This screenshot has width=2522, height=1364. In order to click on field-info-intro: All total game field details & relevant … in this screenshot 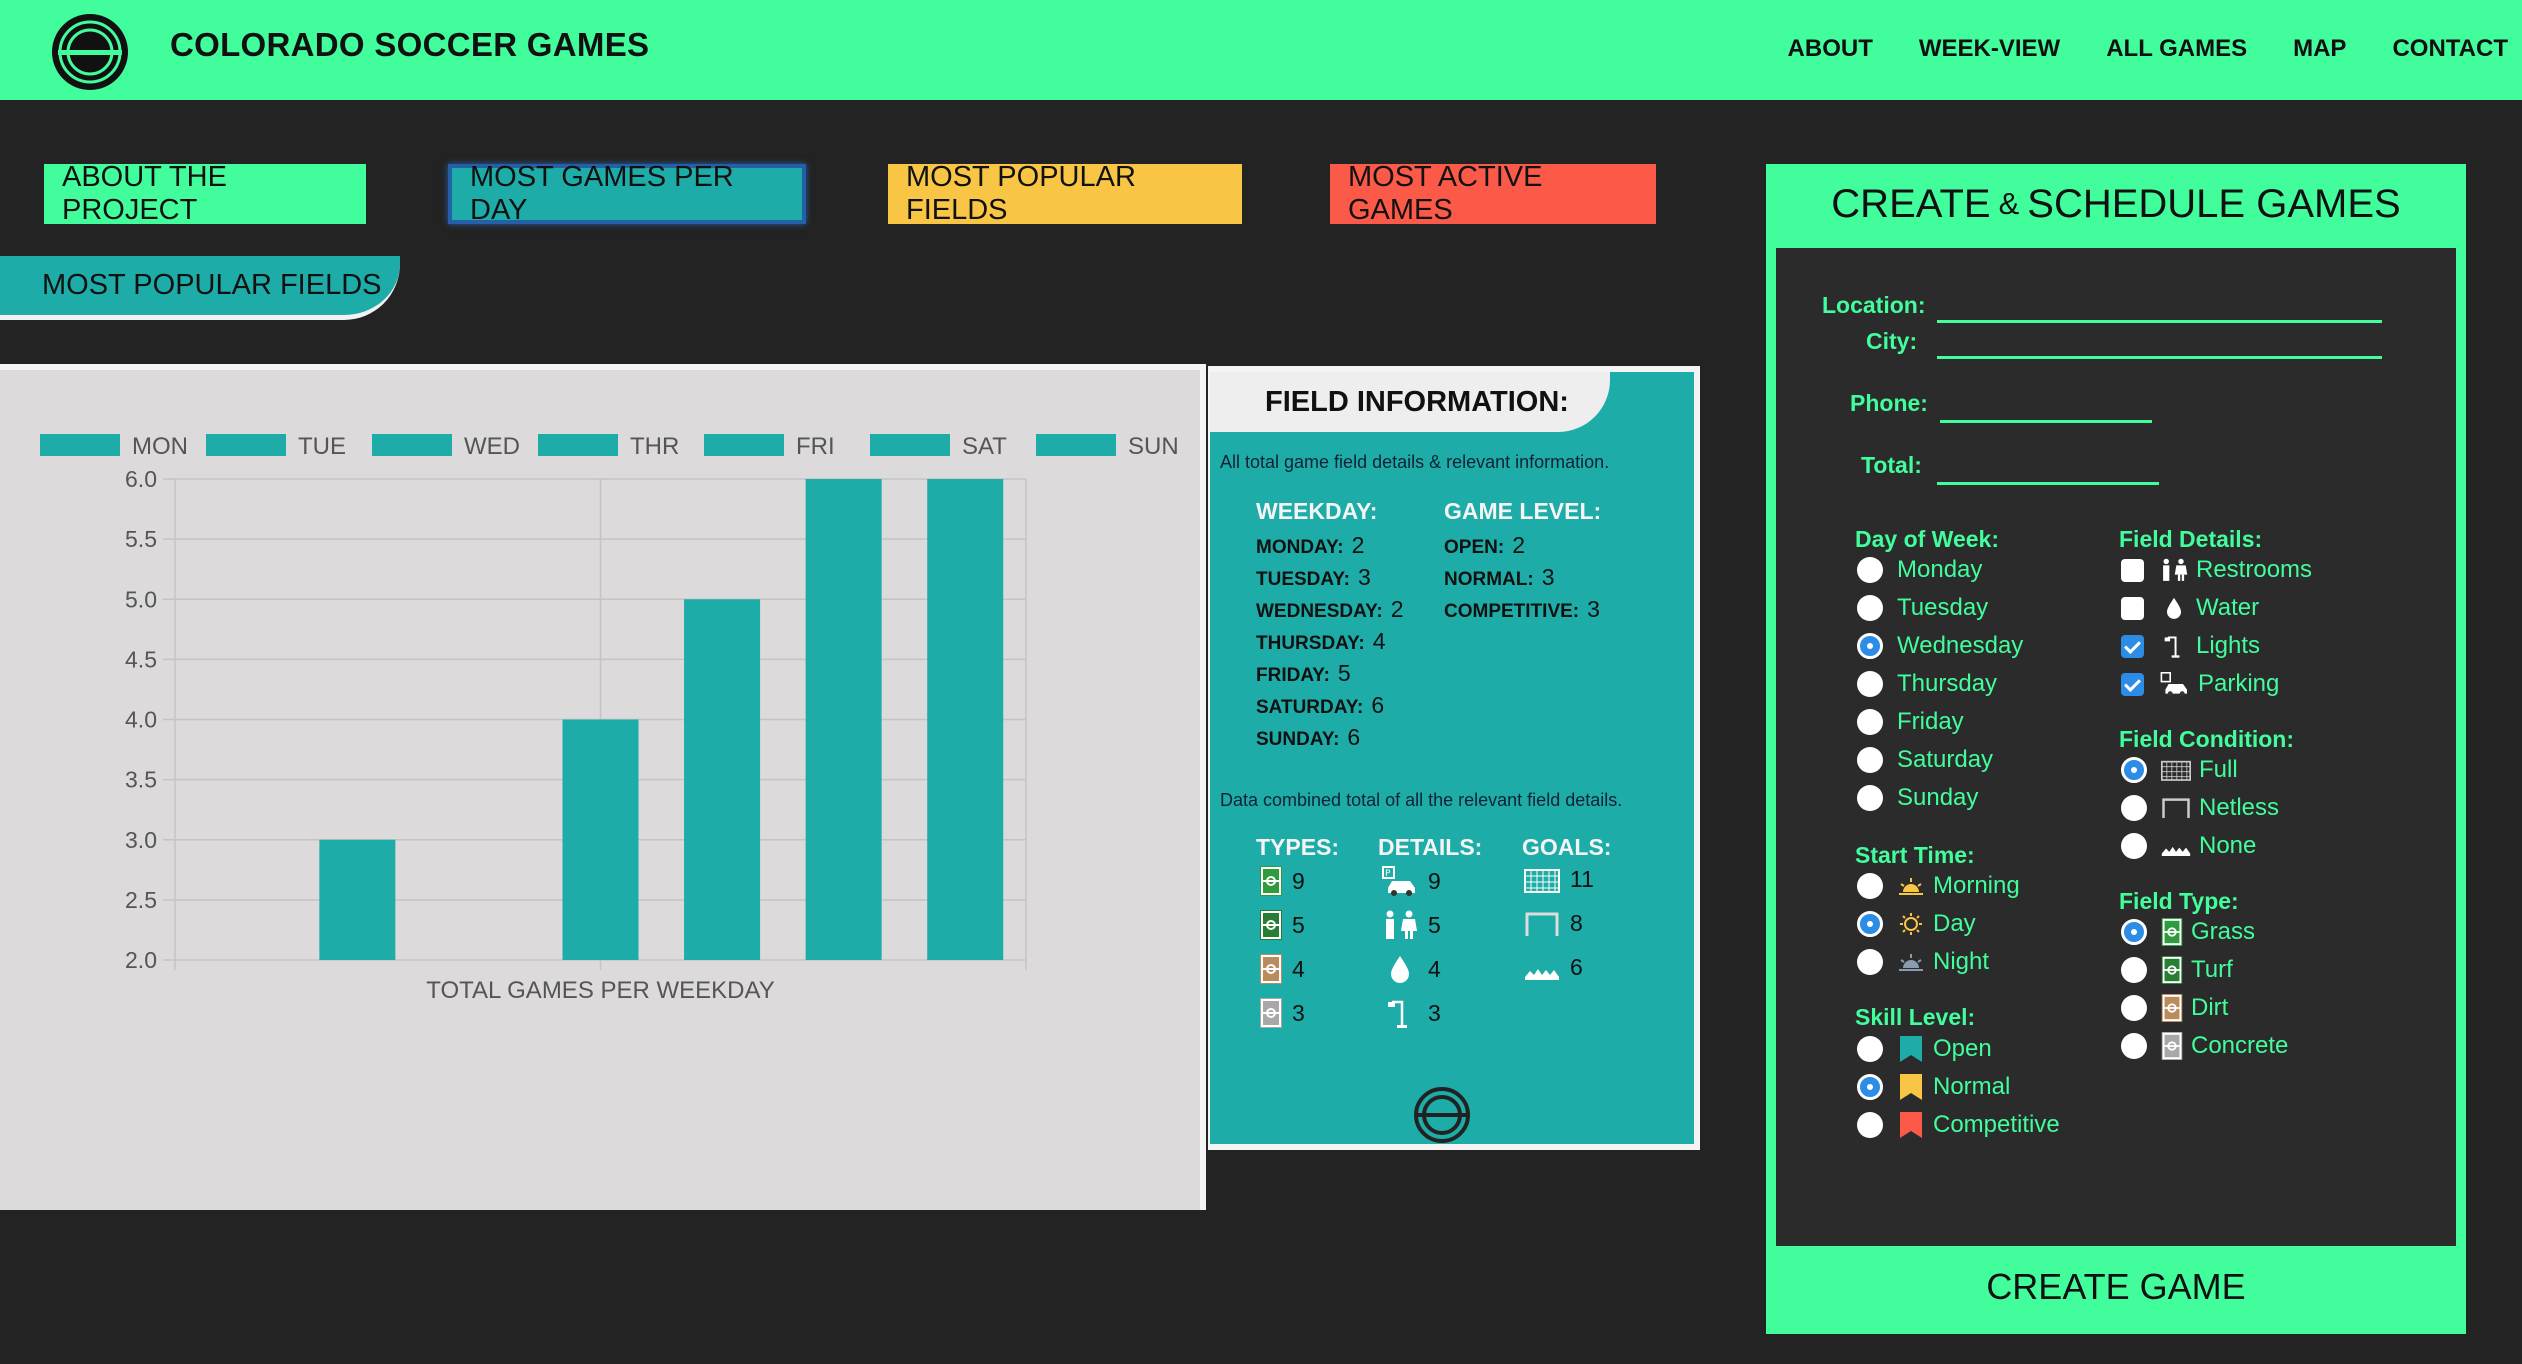, I will do `click(1415, 462)`.